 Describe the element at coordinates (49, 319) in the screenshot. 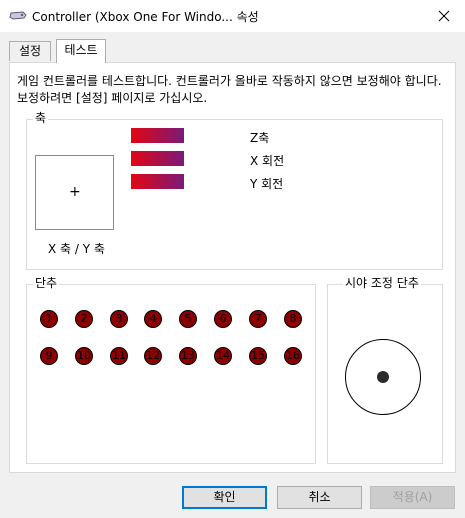

I see `controller-button-1: 1` at that location.